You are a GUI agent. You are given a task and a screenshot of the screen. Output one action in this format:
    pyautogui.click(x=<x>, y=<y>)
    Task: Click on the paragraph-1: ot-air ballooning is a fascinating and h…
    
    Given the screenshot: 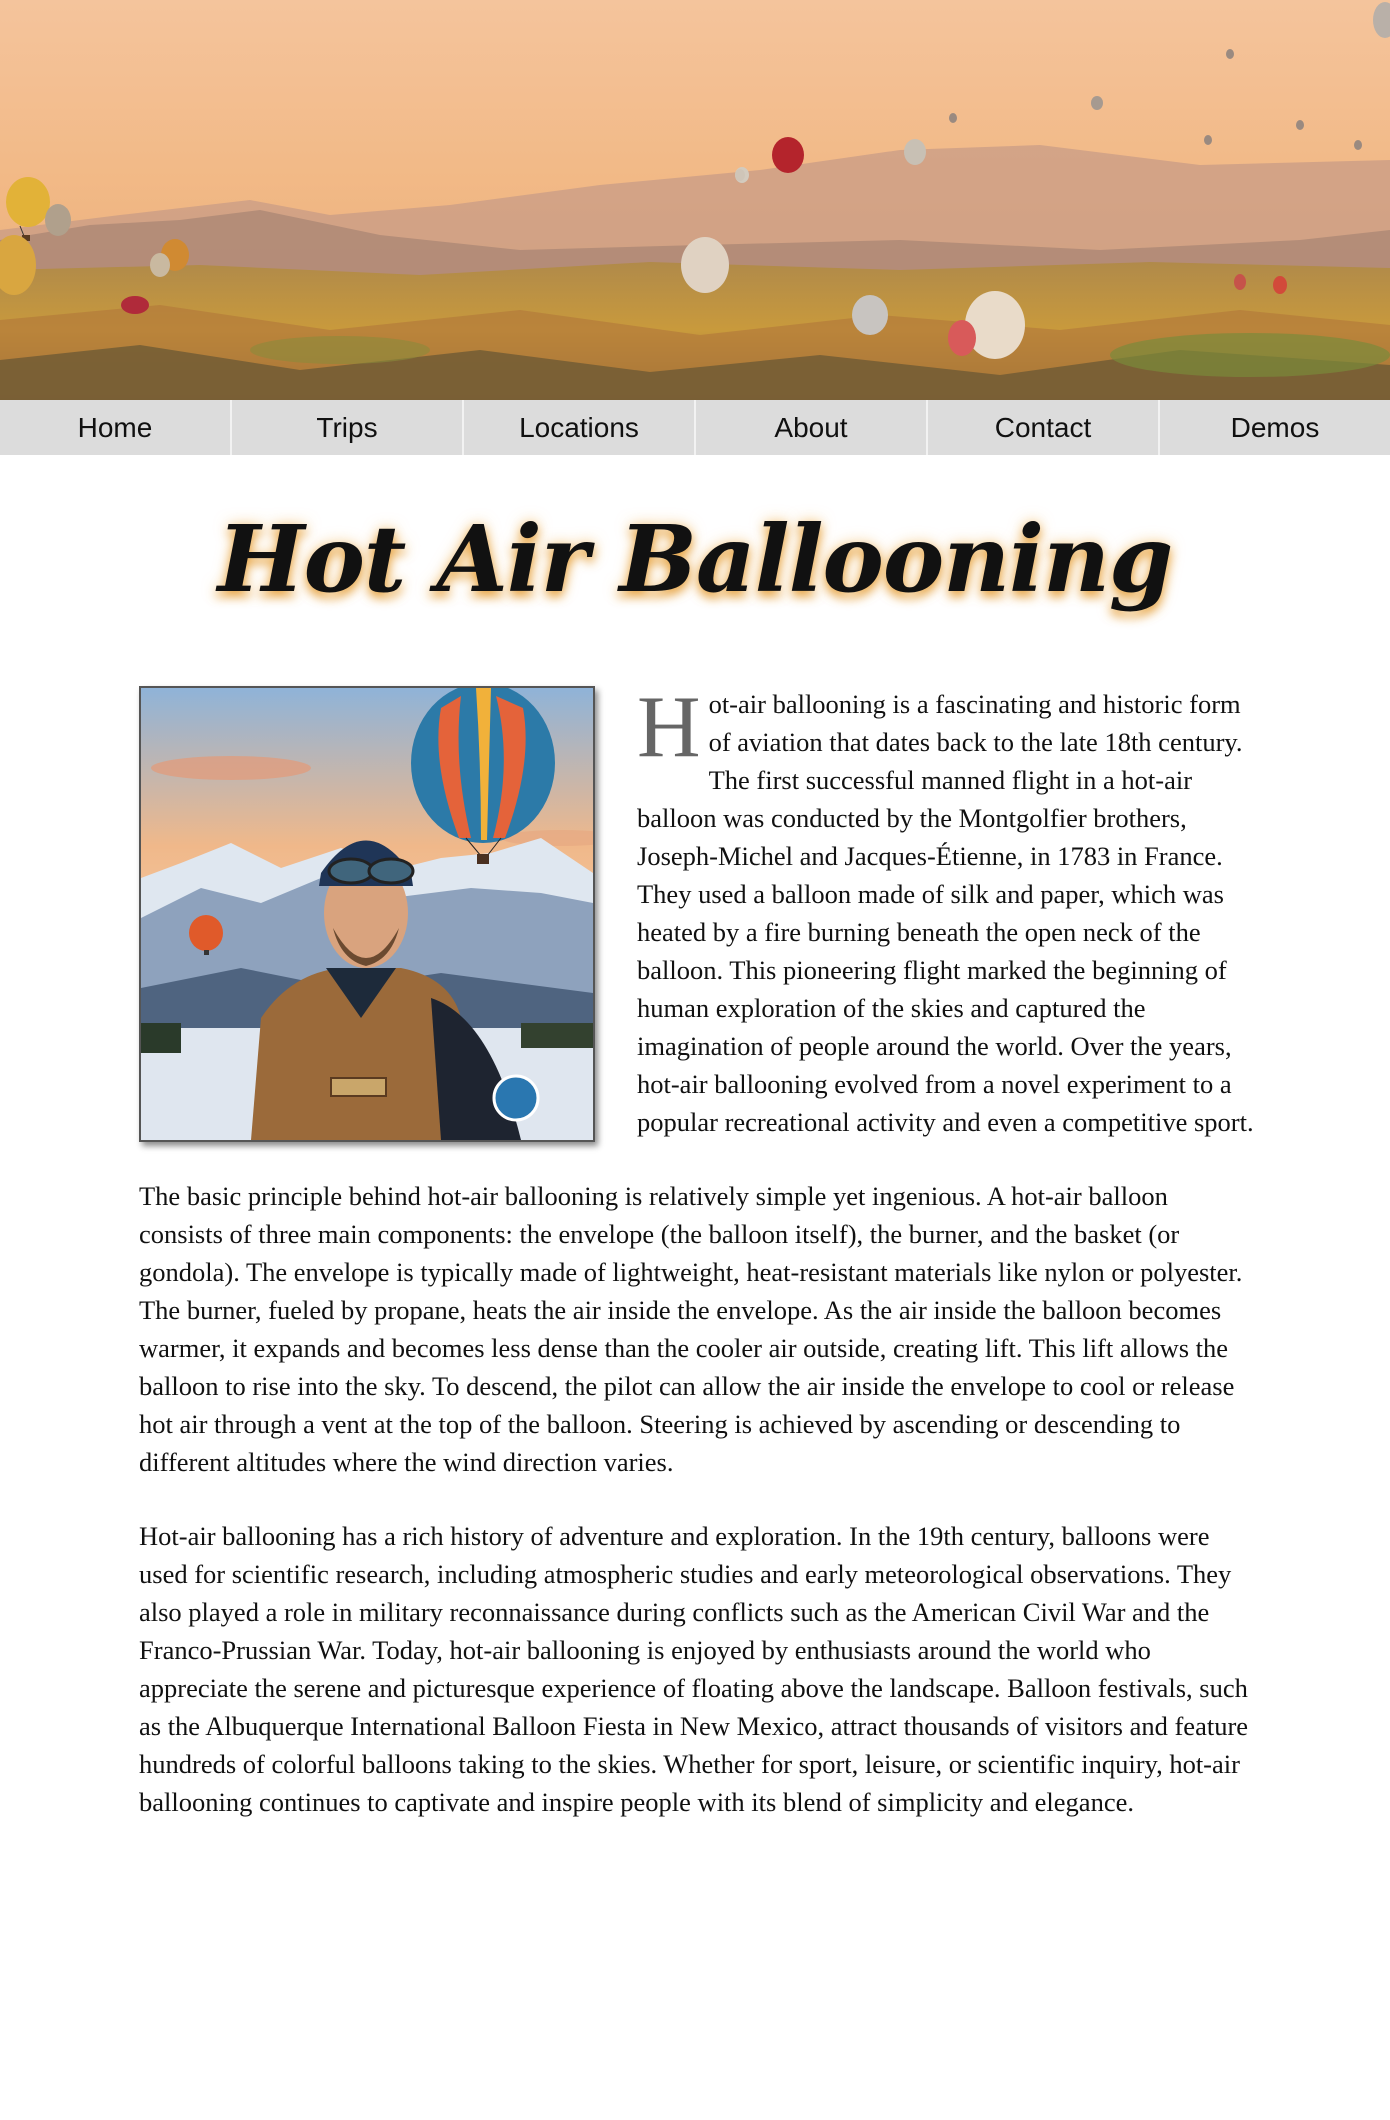 What is the action you would take?
    pyautogui.click(x=945, y=913)
    